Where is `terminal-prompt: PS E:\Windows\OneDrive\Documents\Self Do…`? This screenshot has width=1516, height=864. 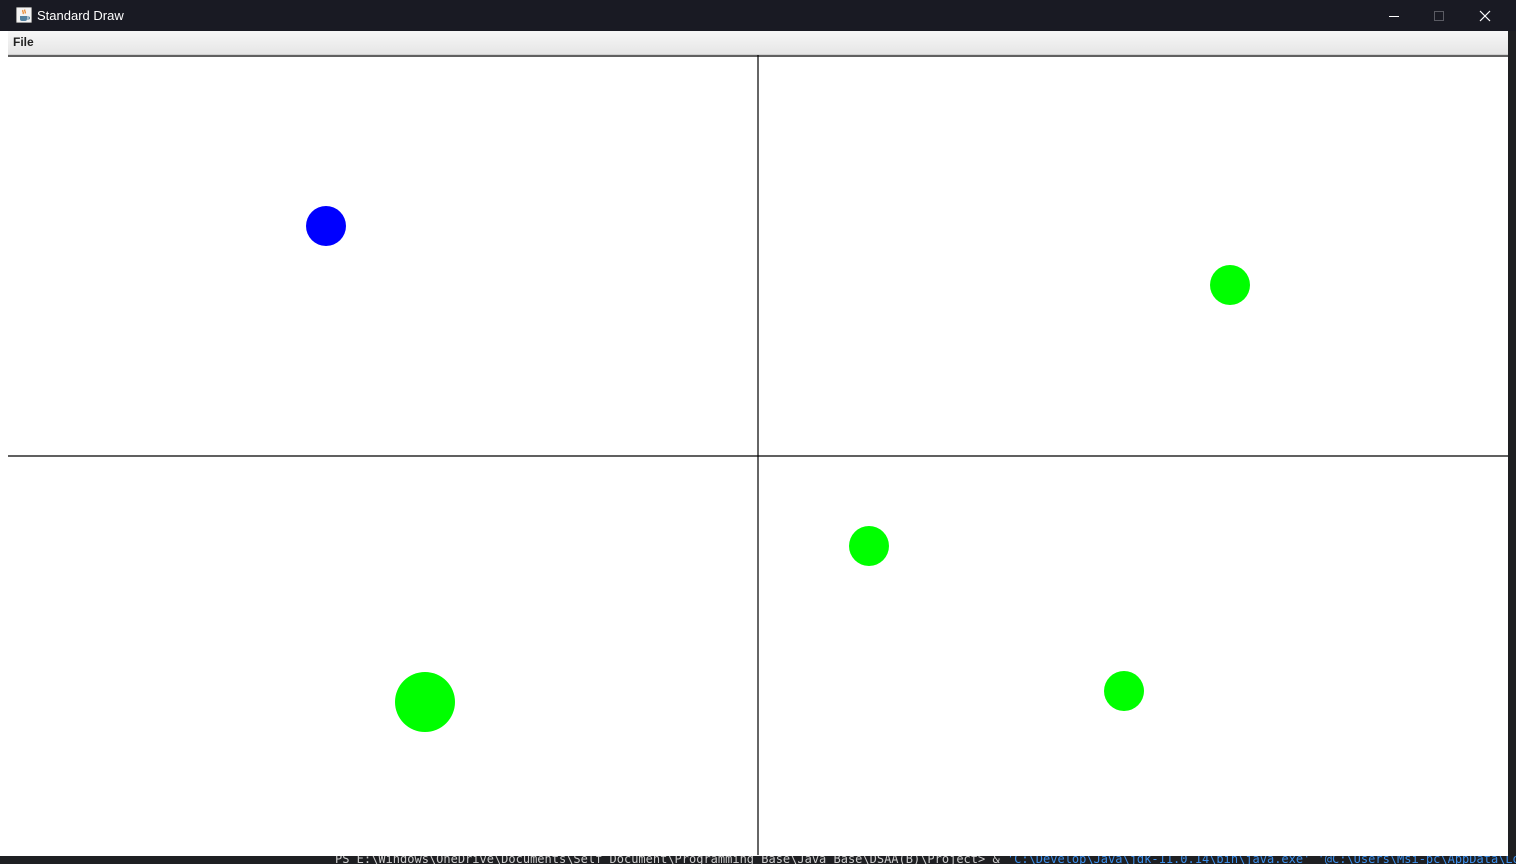 terminal-prompt: PS E:\Windows\OneDrive\Documents\Self Do… is located at coordinates (671, 859).